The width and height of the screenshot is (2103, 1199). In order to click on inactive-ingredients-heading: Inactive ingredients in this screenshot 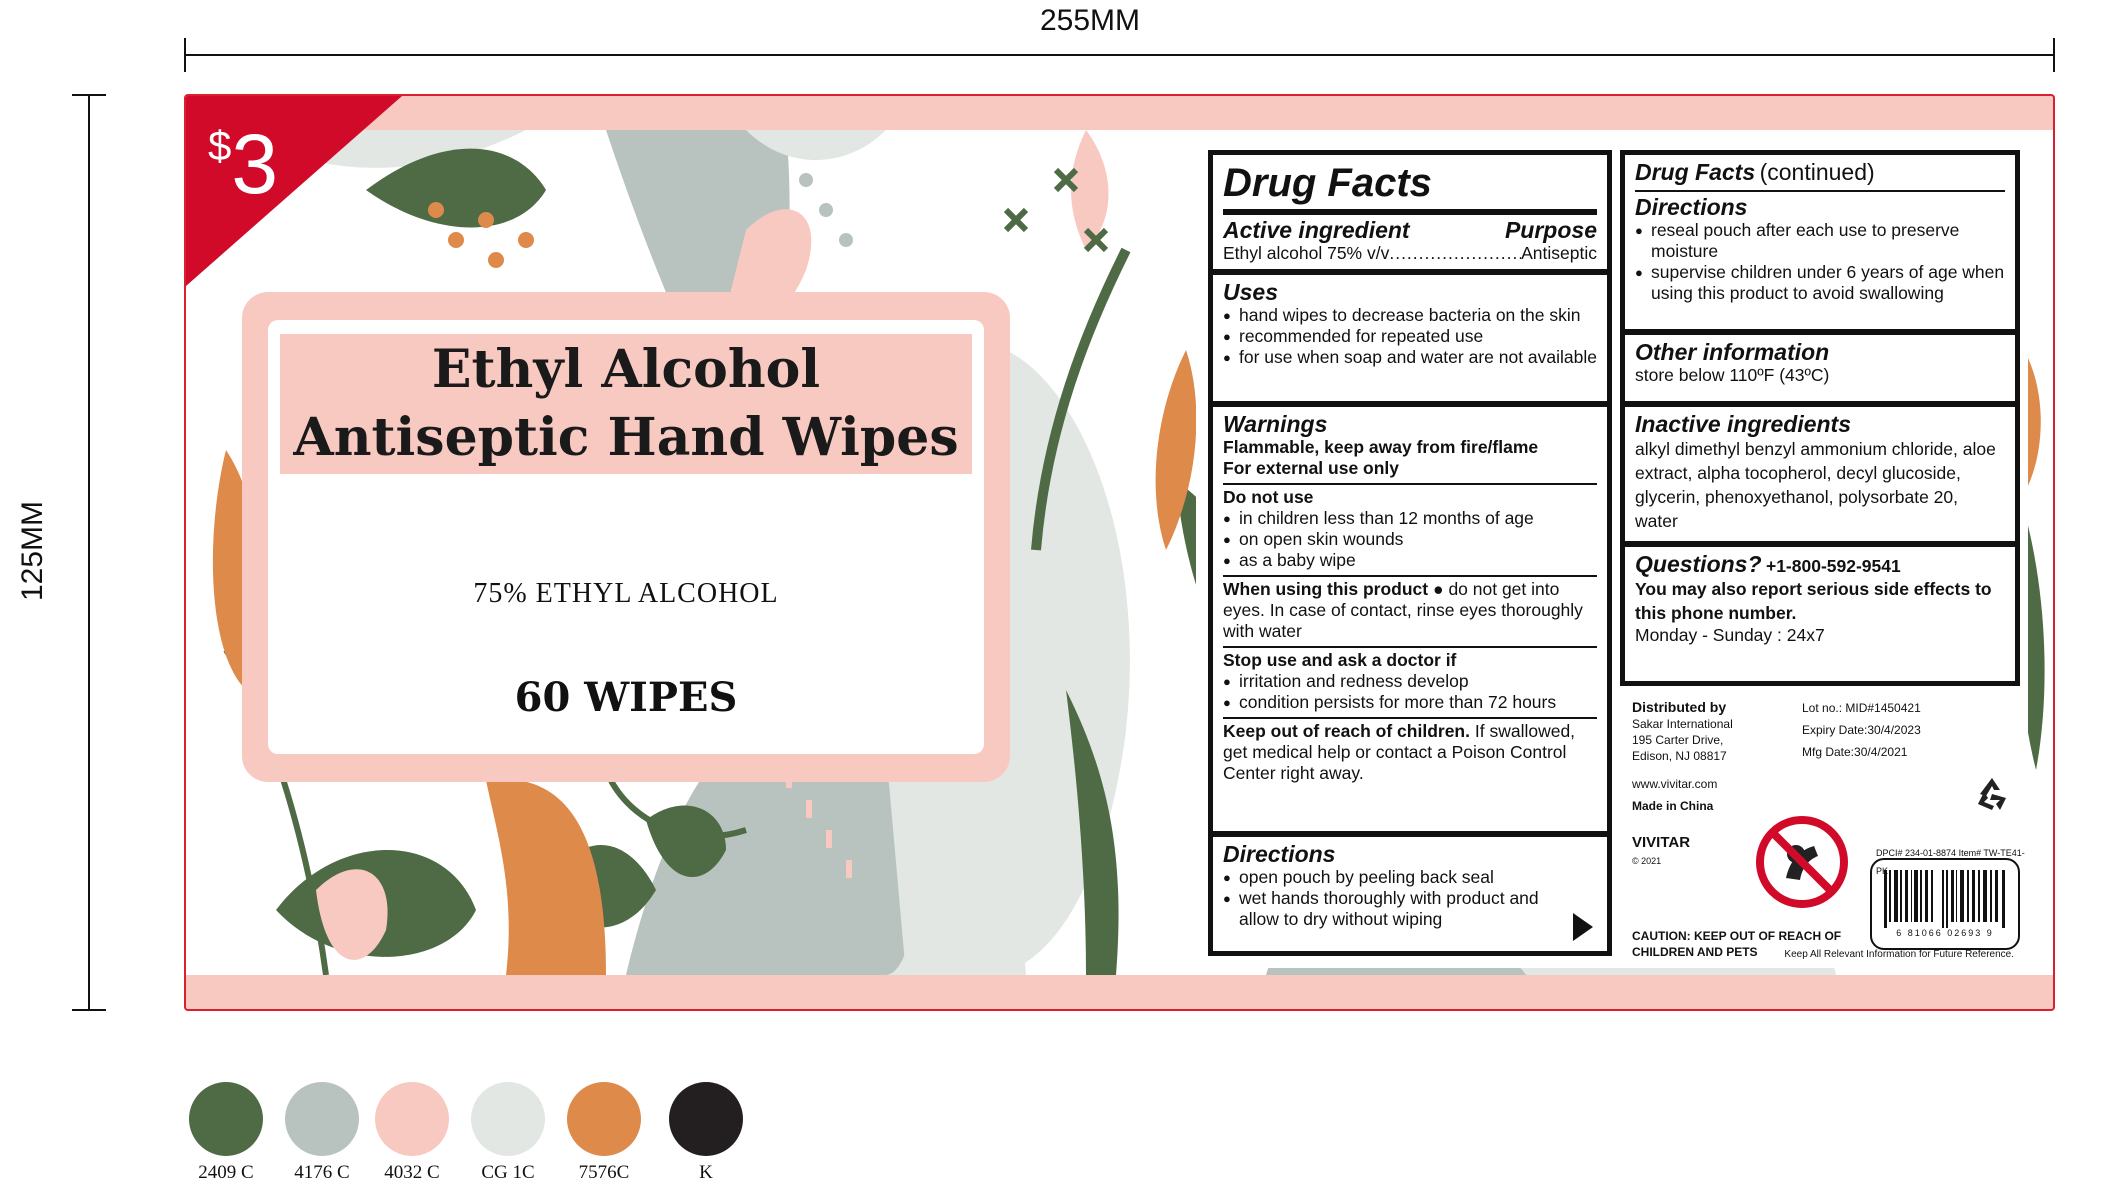, I will do `click(1743, 424)`.